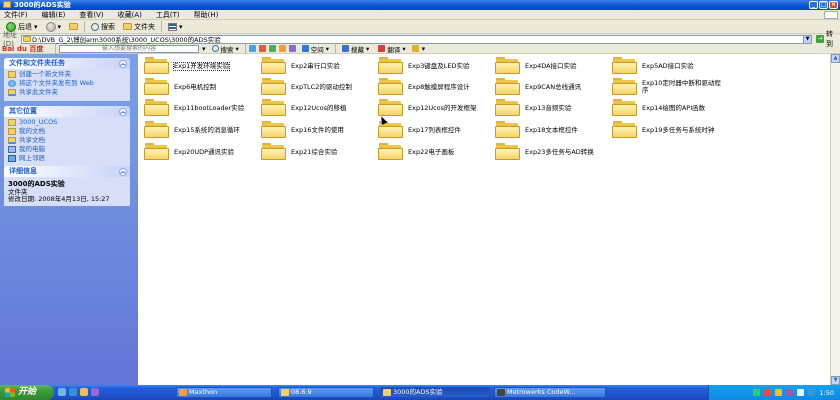 The image size is (840, 400). Describe the element at coordinates (670, 108) in the screenshot. I see `folder-item: Exp14绘图的API函数` at that location.